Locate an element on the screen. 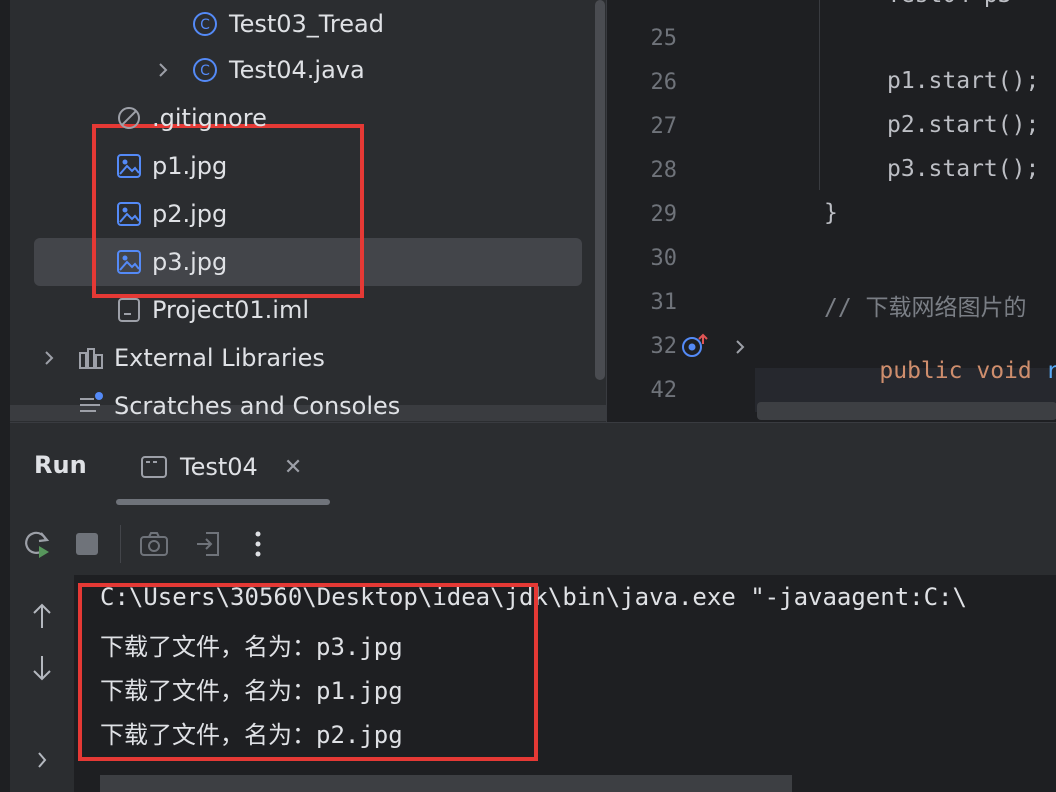 Image resolution: width=1056 pixels, height=792 pixels. tree-item-label: p2.jpg is located at coordinates (190, 214).